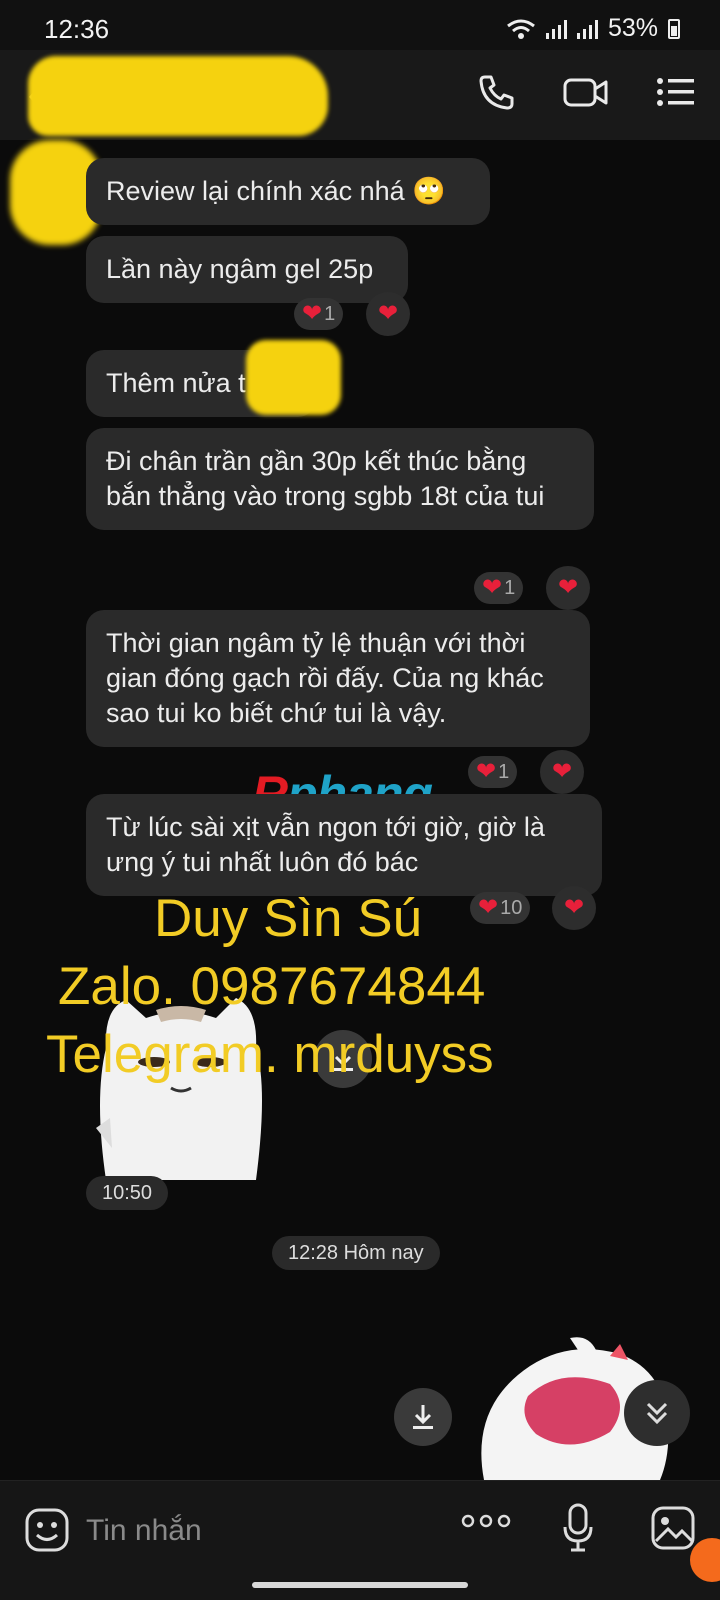  I want to click on status-time: 12:36, so click(77, 29).